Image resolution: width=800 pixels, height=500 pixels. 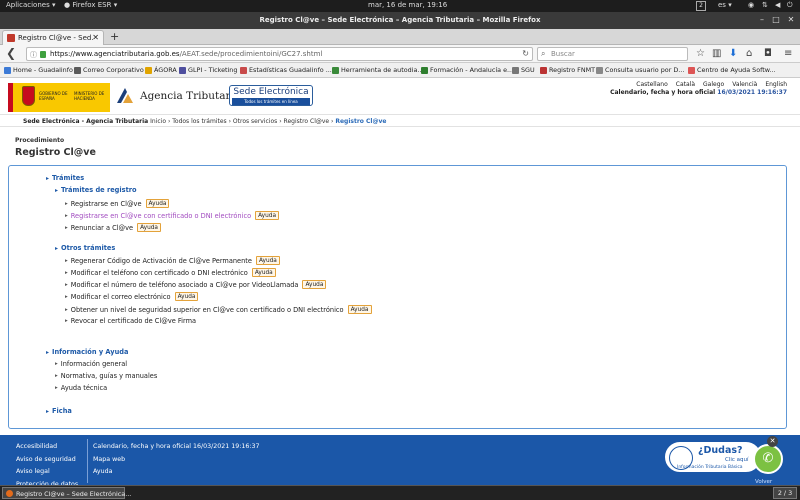 I want to click on flag-stripe, so click(x=10, y=97).